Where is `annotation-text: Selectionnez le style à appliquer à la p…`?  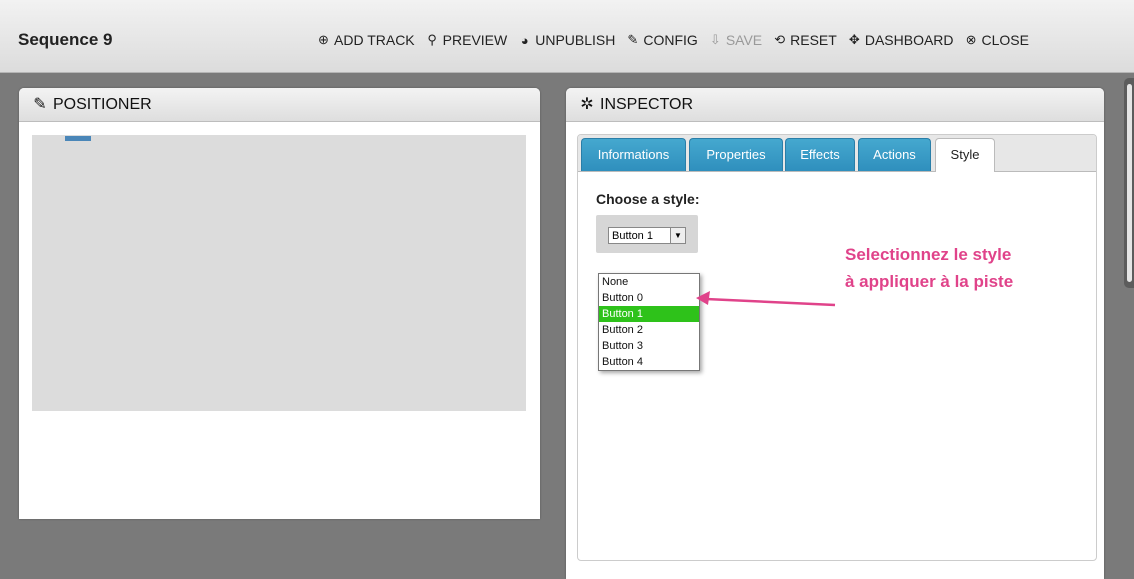
annotation-text: Selectionnez le style à appliquer à la p… is located at coordinates (955, 268).